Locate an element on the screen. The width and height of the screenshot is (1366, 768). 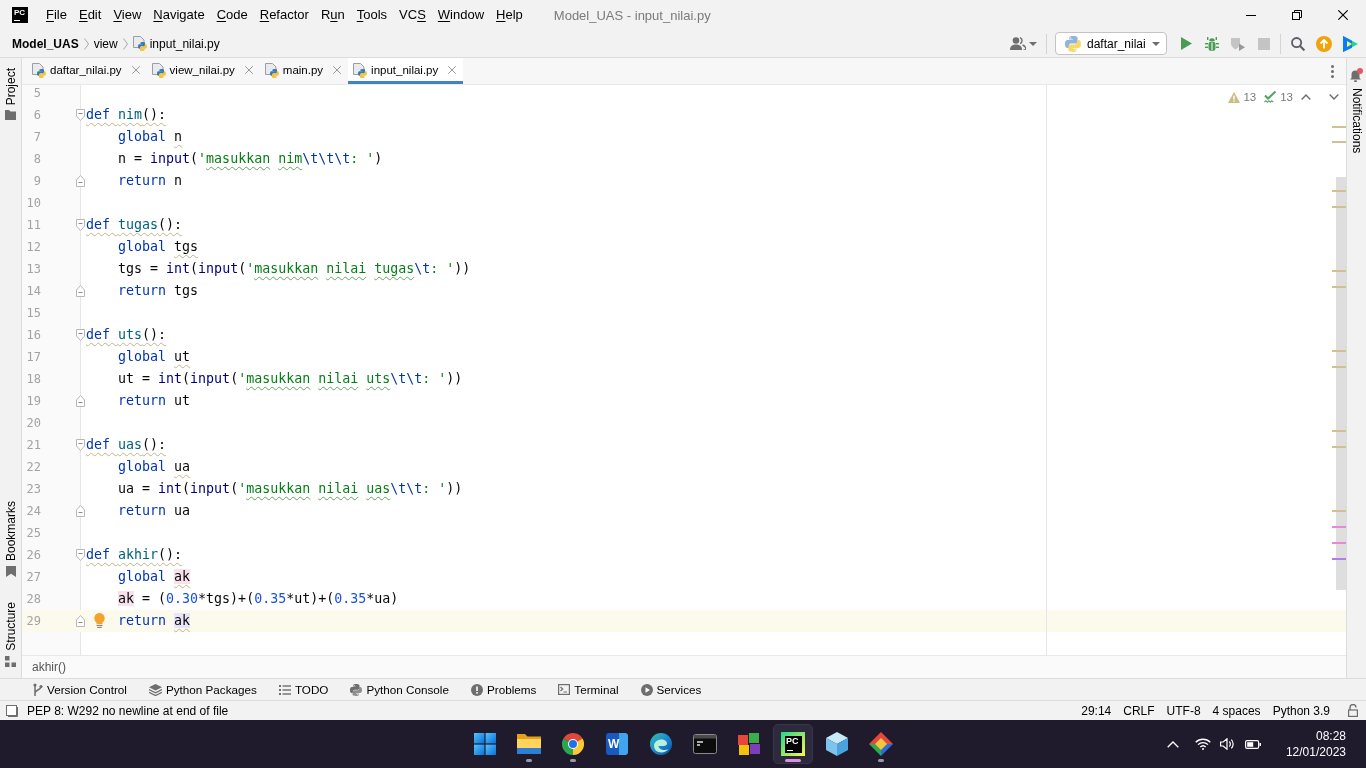
line-number: 29 is located at coordinates (33, 621).